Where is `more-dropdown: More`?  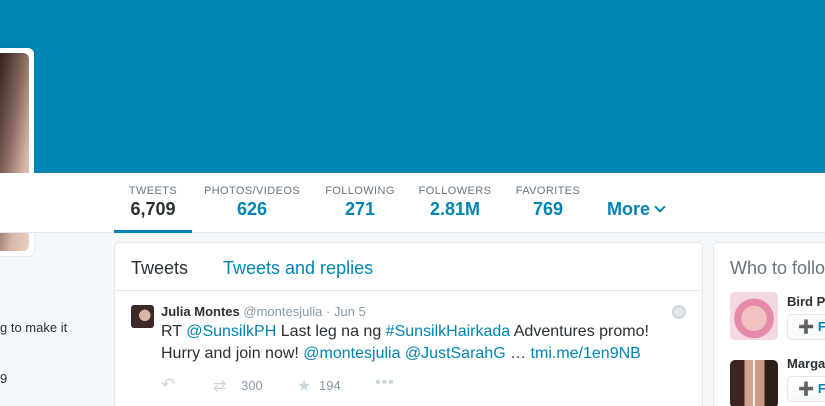
more-dropdown: More is located at coordinates (636, 209).